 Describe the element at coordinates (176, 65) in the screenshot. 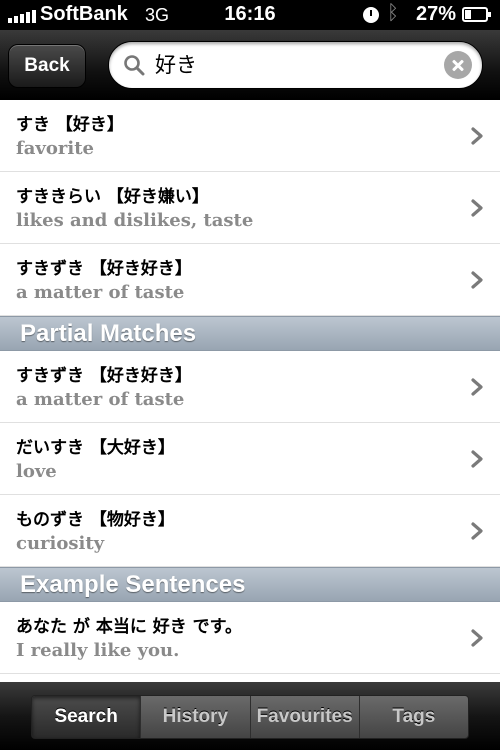

I see `search-query: 好き` at that location.